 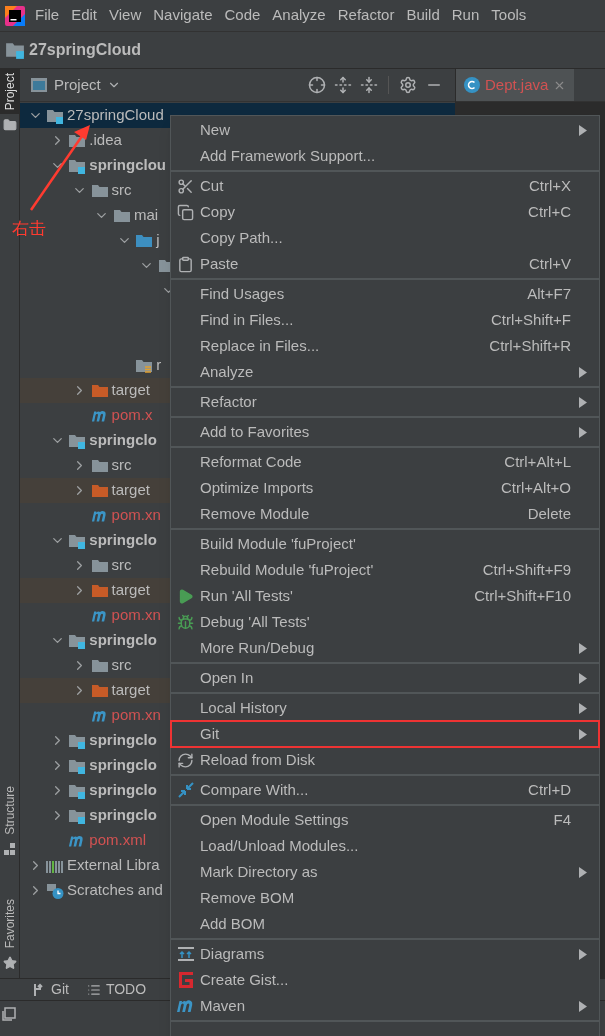 What do you see at coordinates (159, 365) in the screenshot?
I see `tree-label: r` at bounding box center [159, 365].